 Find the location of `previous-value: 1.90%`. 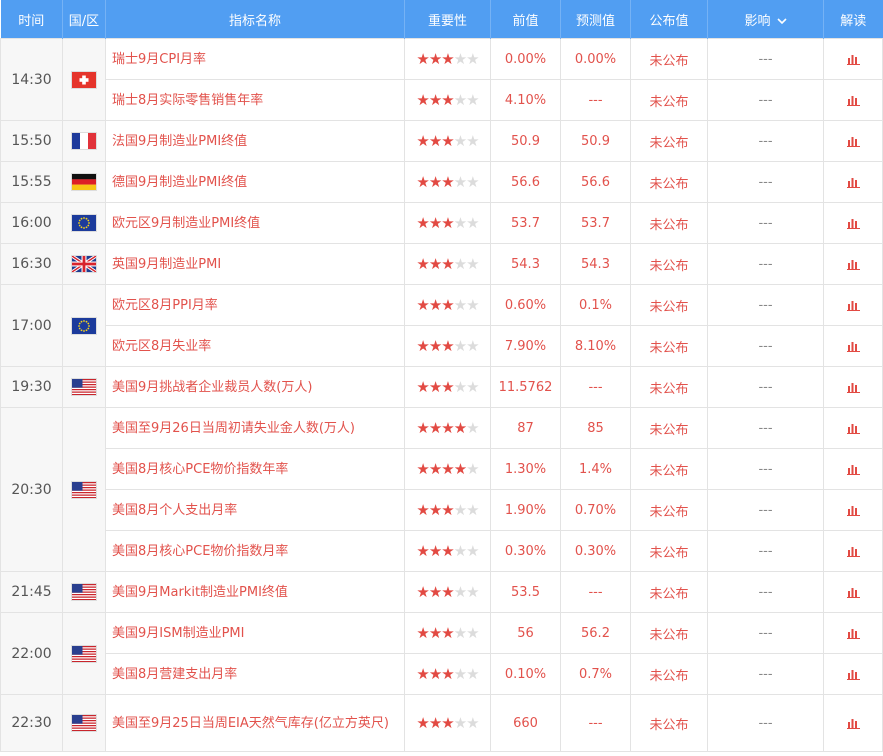

previous-value: 1.90% is located at coordinates (525, 510).